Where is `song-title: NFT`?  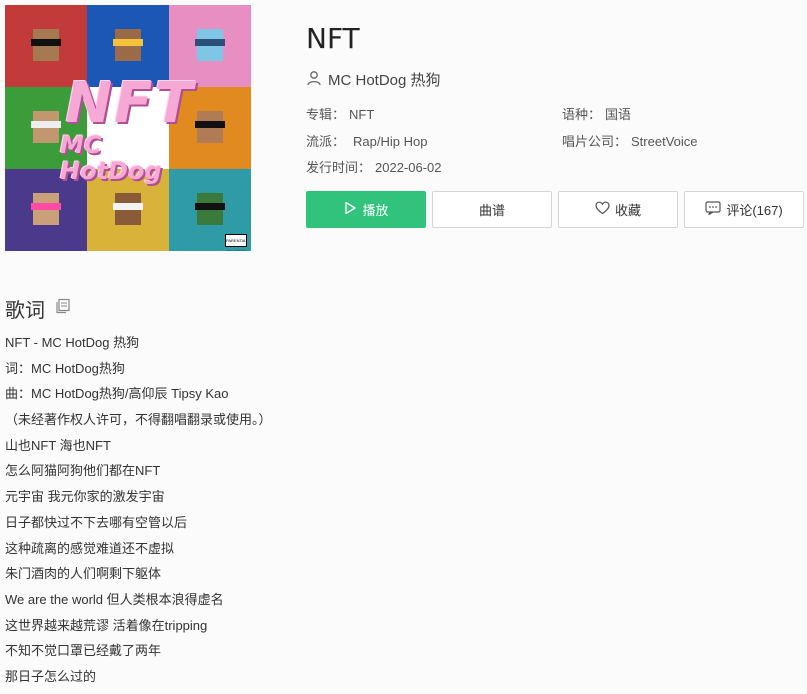
song-title: NFT is located at coordinates (333, 38).